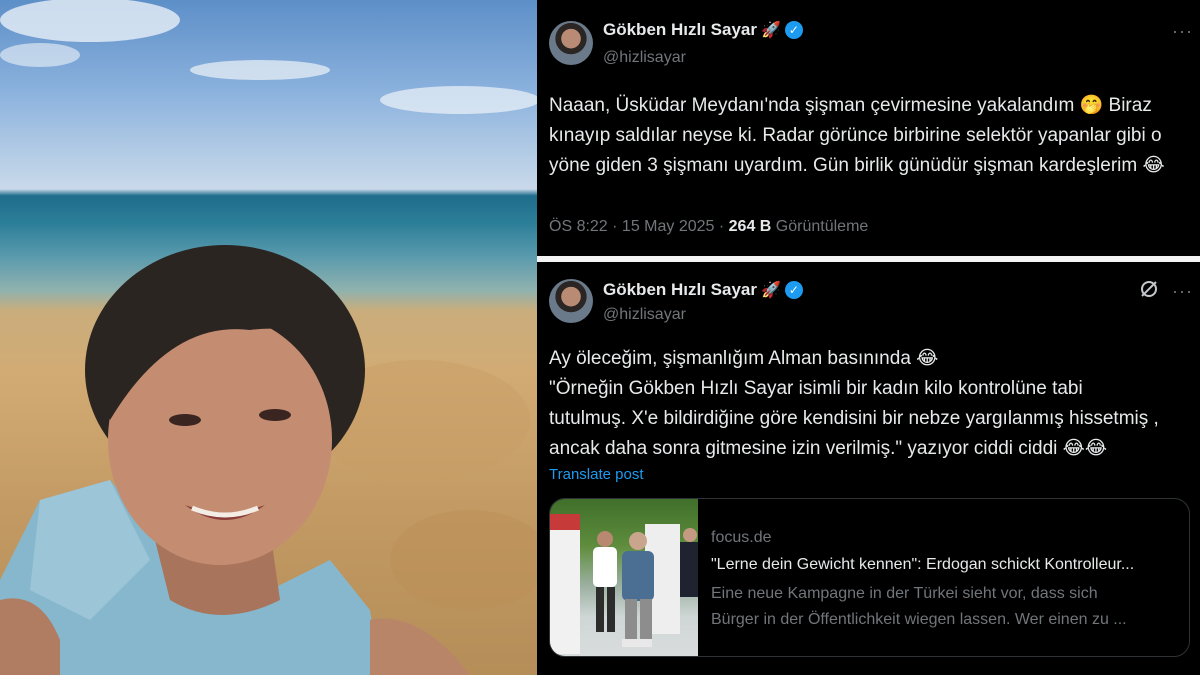  What do you see at coordinates (750, 226) in the screenshot?
I see `view-count: 264 B` at bounding box center [750, 226].